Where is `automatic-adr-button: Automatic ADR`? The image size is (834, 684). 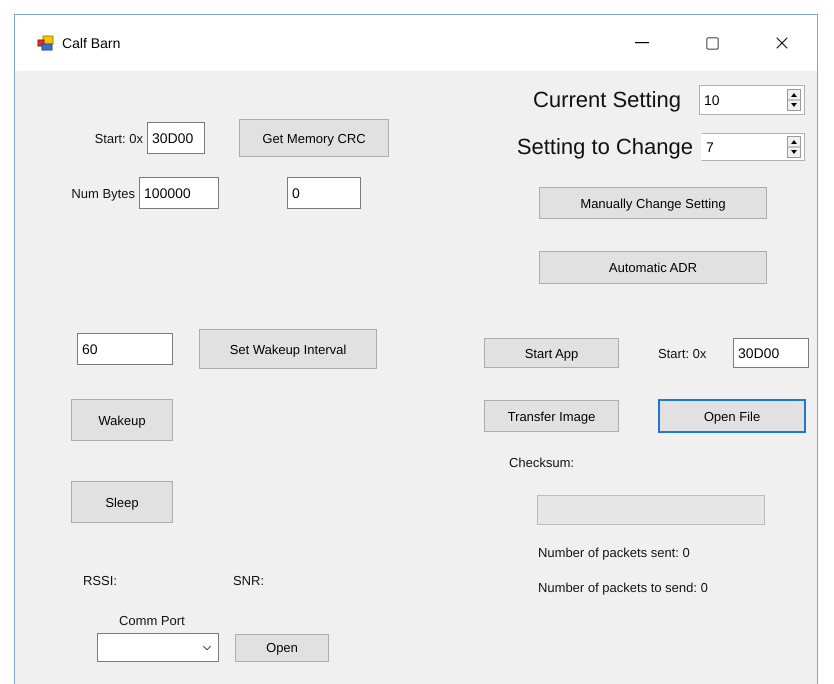 automatic-adr-button: Automatic ADR is located at coordinates (653, 267).